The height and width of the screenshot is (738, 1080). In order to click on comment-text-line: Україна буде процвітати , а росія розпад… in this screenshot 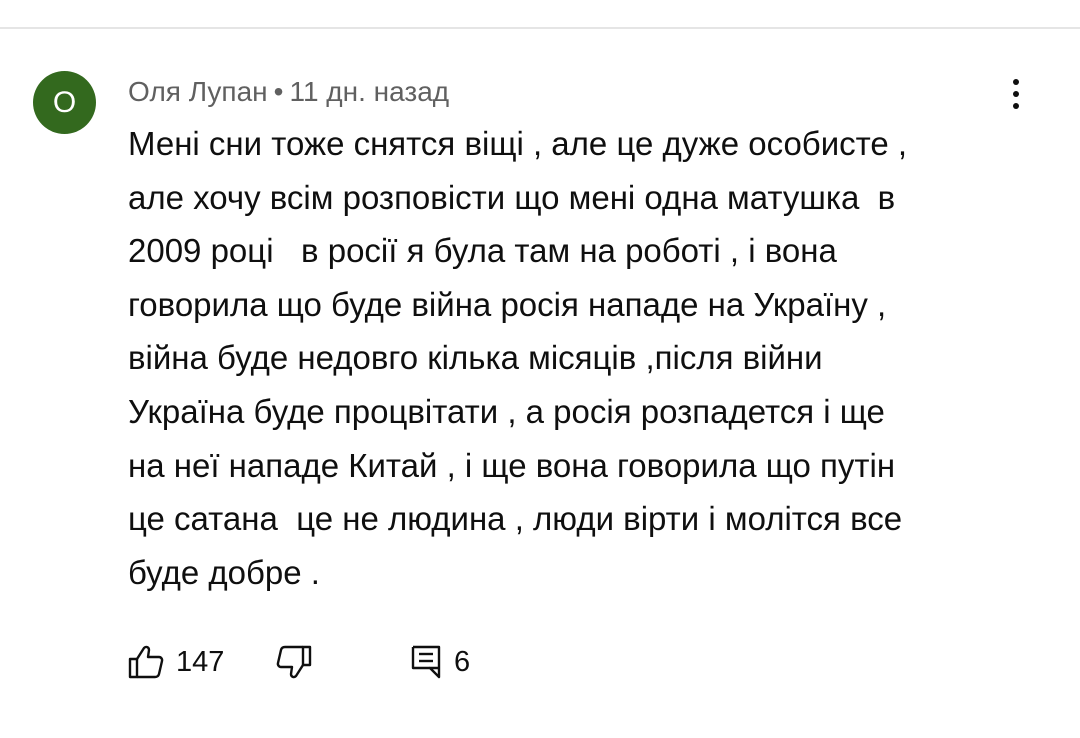, I will do `click(506, 411)`.